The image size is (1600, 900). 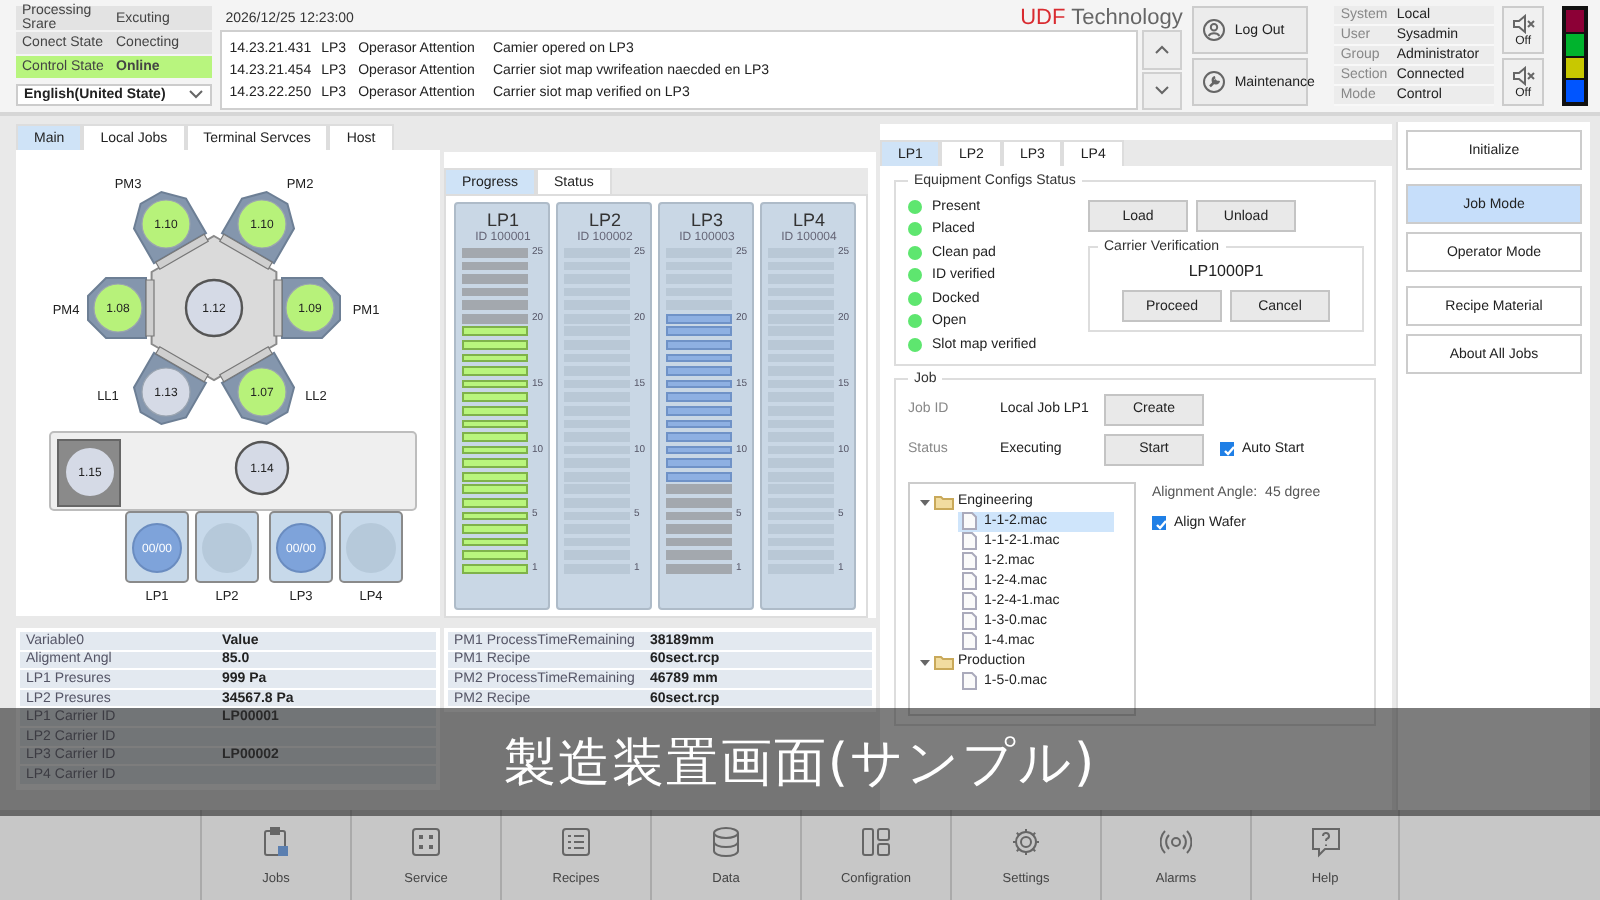 What do you see at coordinates (576, 841) in the screenshot?
I see `list-icon` at bounding box center [576, 841].